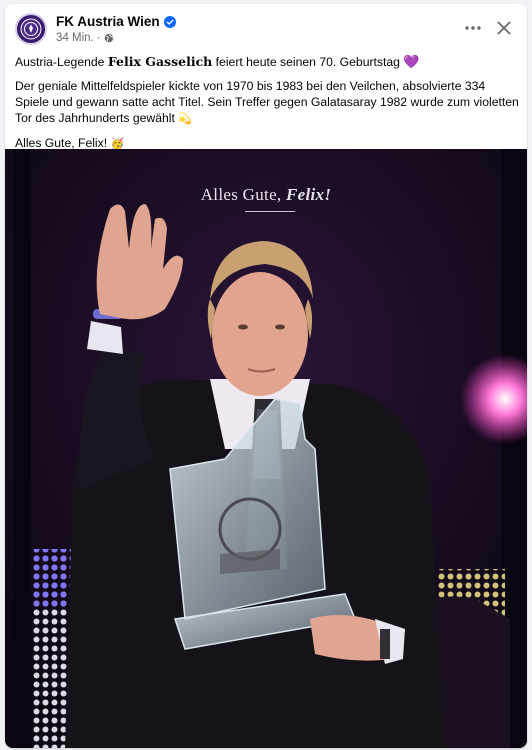 Image resolution: width=532 pixels, height=750 pixels. I want to click on dizzy-emoji: 💫, so click(185, 118).